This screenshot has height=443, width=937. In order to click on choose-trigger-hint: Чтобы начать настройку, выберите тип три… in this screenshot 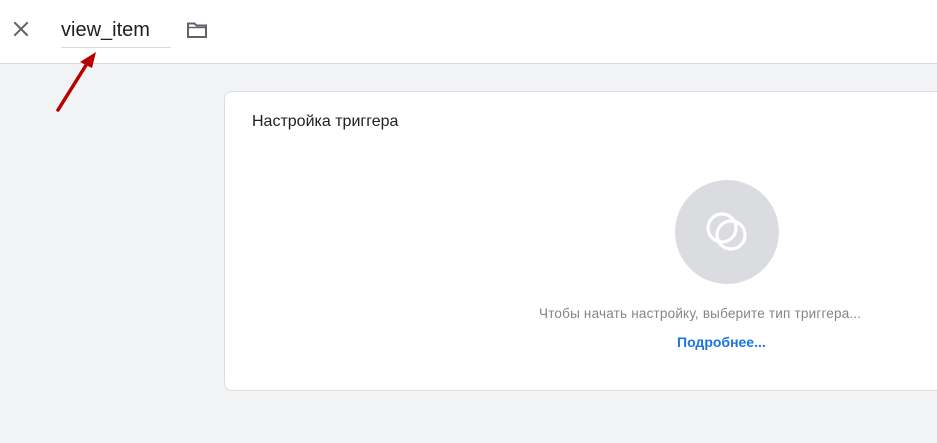, I will do `click(700, 313)`.